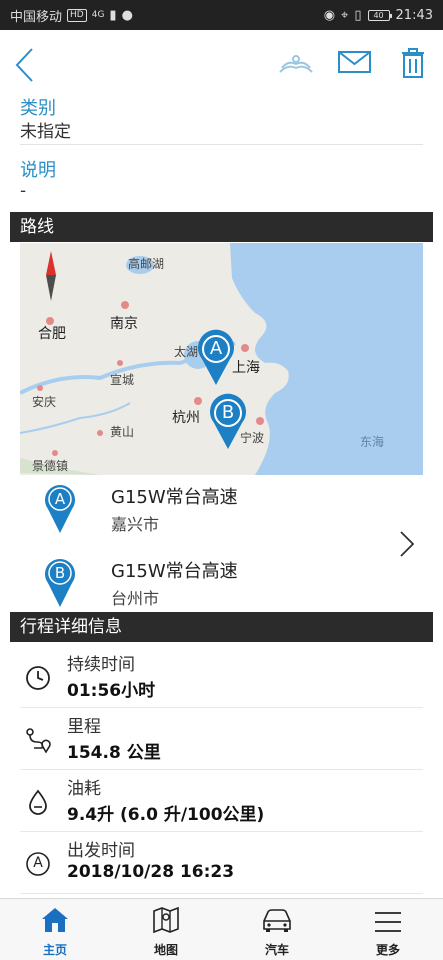 The height and width of the screenshot is (960, 443). What do you see at coordinates (166, 920) in the screenshot?
I see `map-icon` at bounding box center [166, 920].